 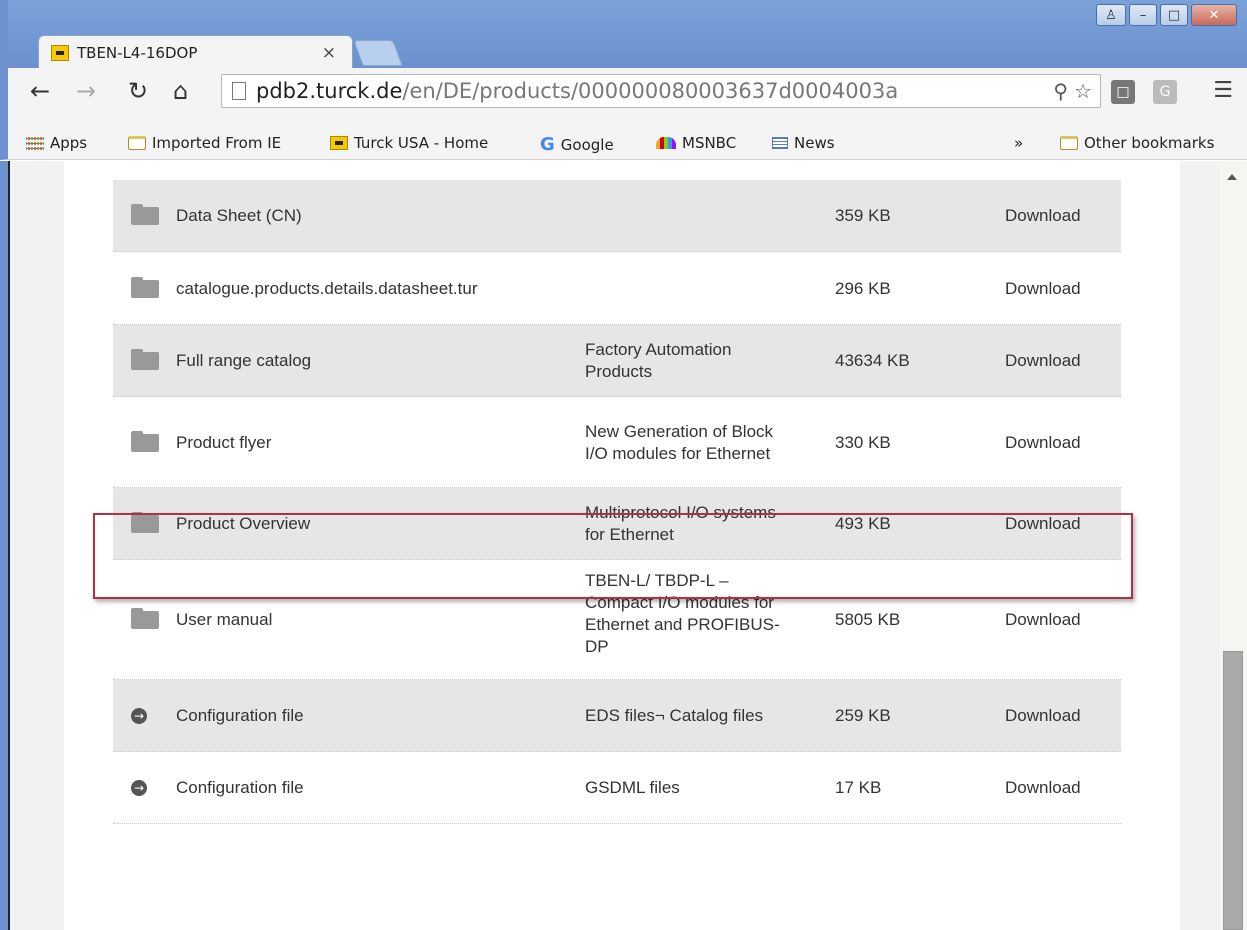 What do you see at coordinates (547, 144) in the screenshot?
I see `google-icon: G` at bounding box center [547, 144].